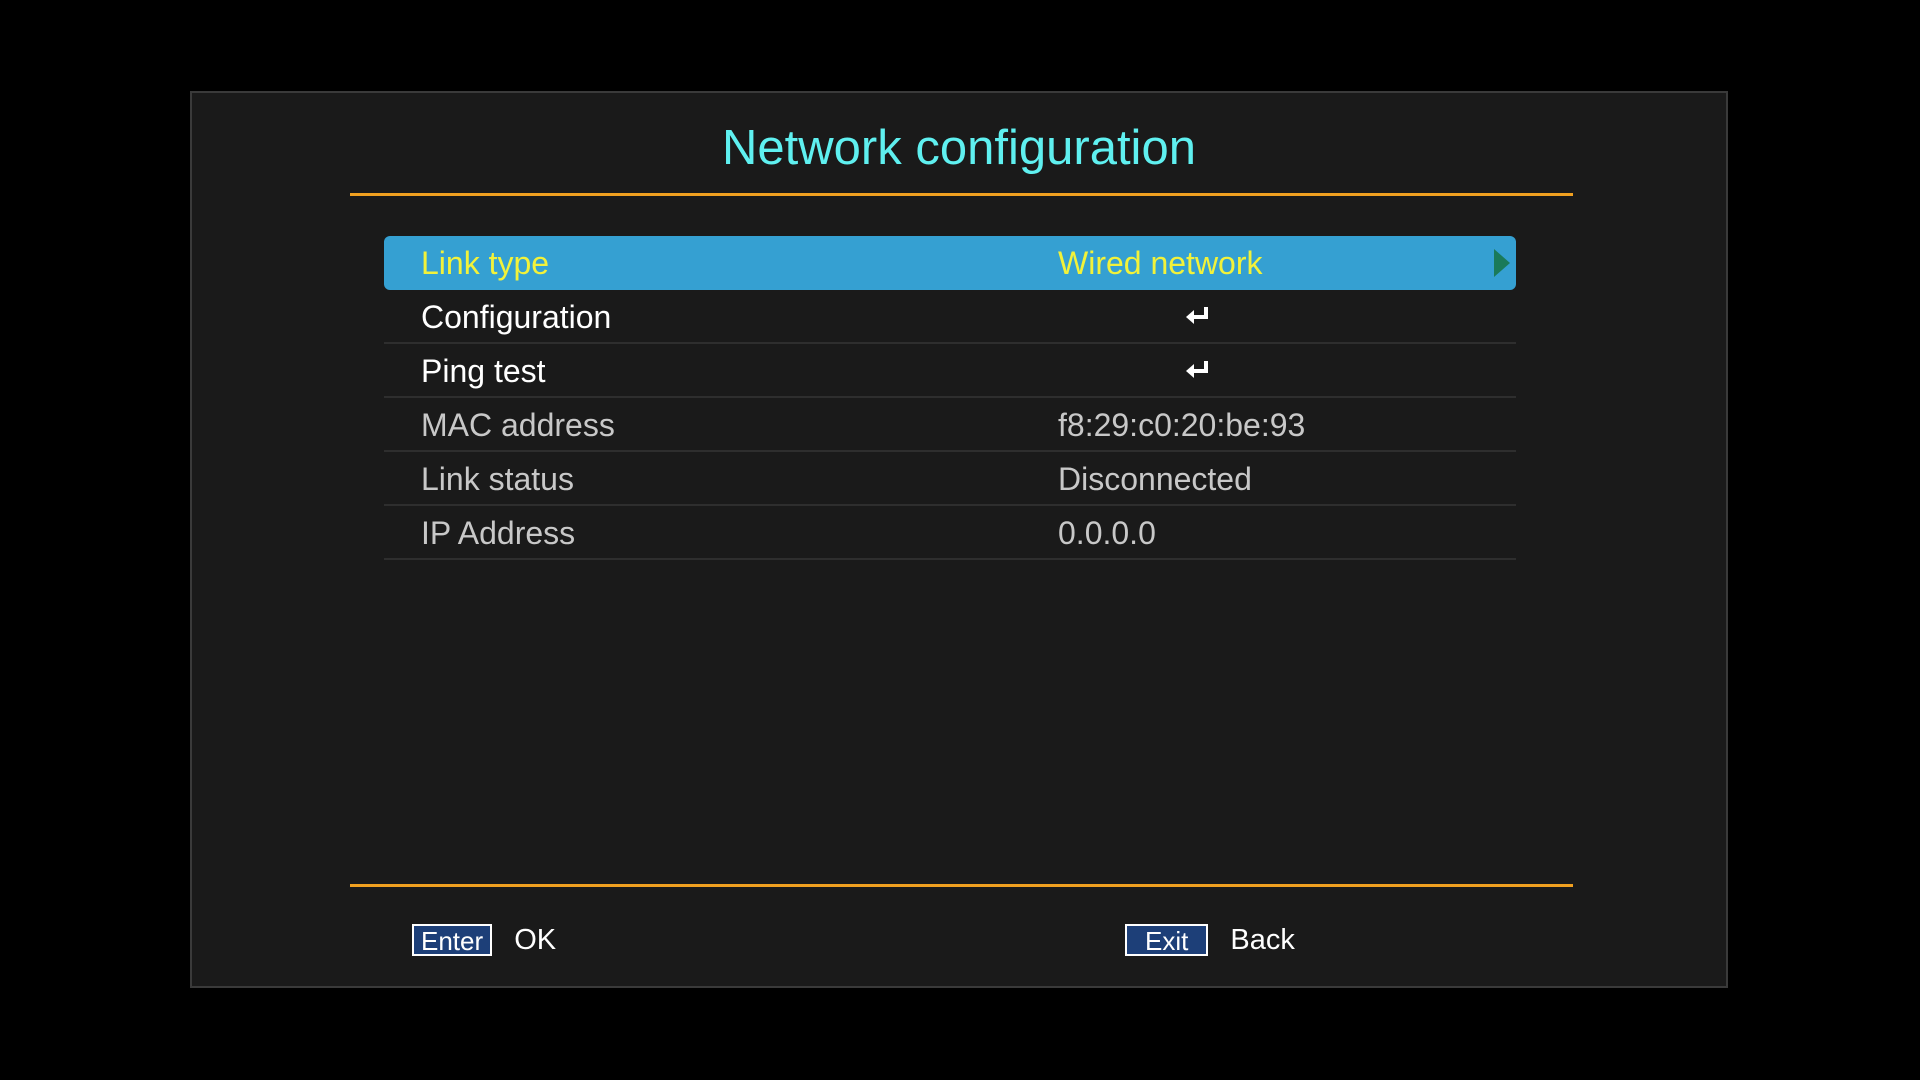 The image size is (1920, 1080). Describe the element at coordinates (497, 479) in the screenshot. I see `info-row-label: Link status` at that location.